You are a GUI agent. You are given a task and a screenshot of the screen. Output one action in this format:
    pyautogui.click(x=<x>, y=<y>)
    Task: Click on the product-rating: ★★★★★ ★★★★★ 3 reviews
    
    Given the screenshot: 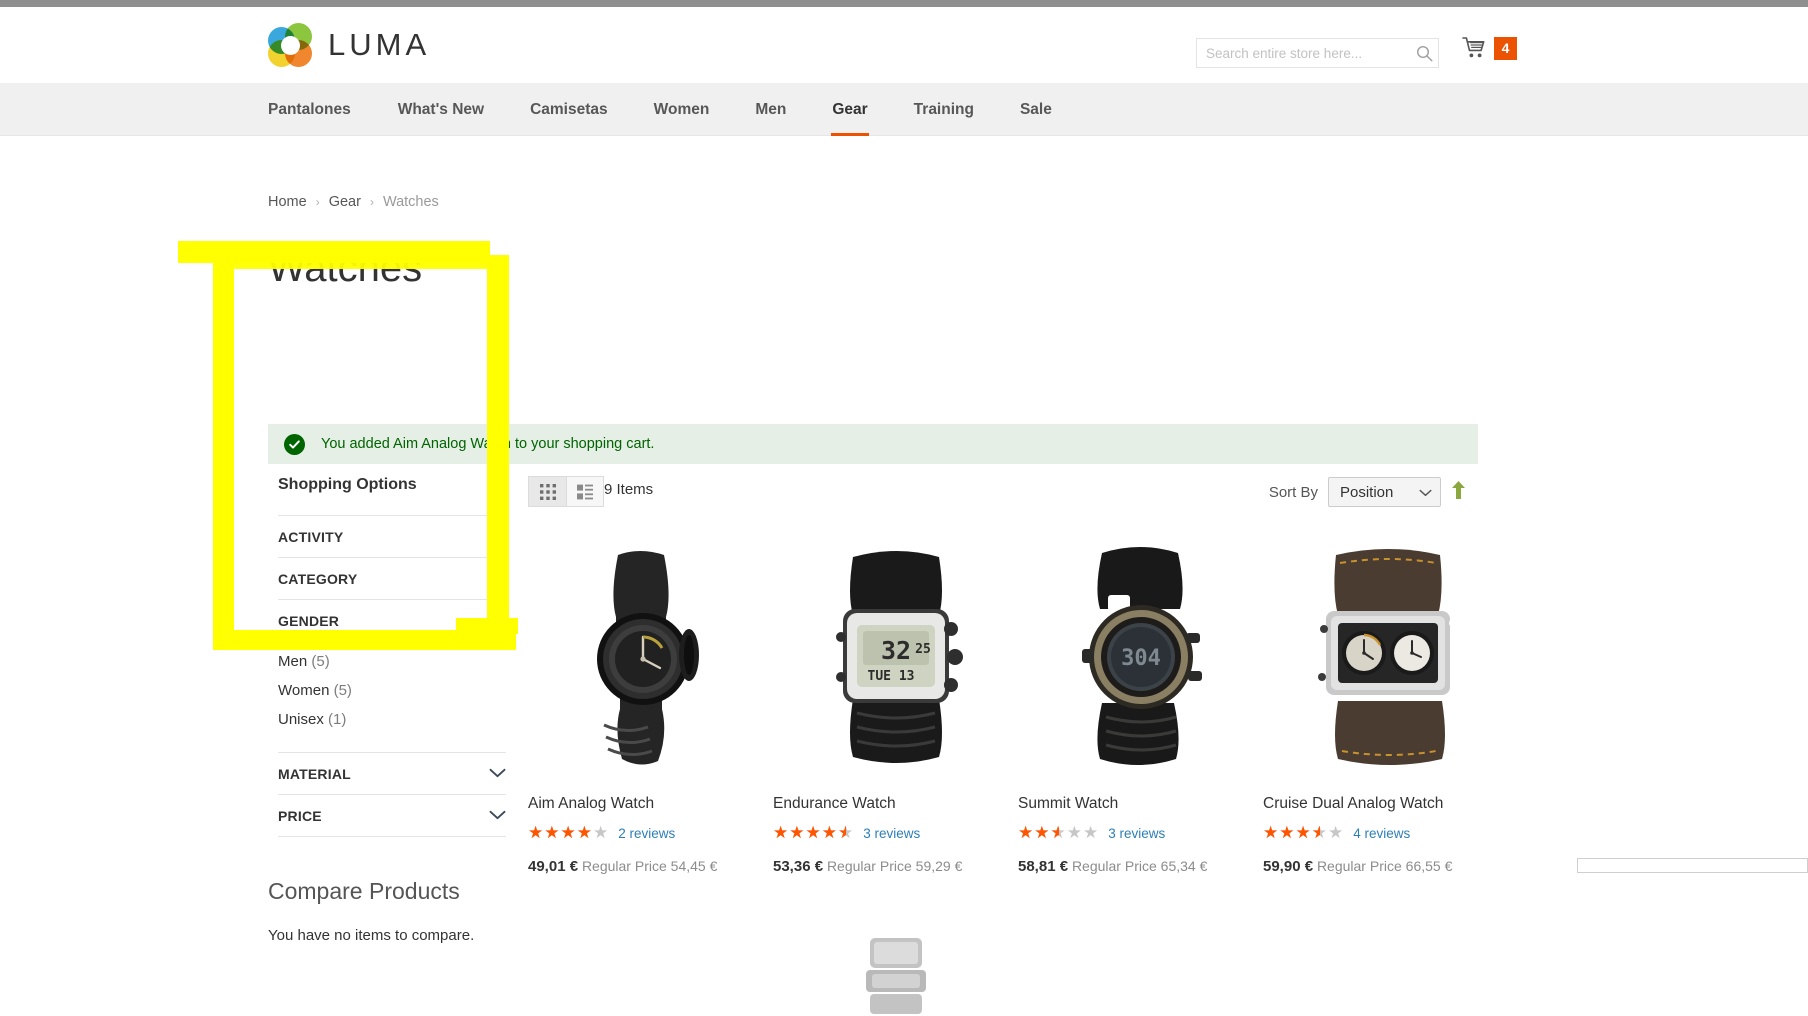 What is the action you would take?
    pyautogui.click(x=1140, y=832)
    